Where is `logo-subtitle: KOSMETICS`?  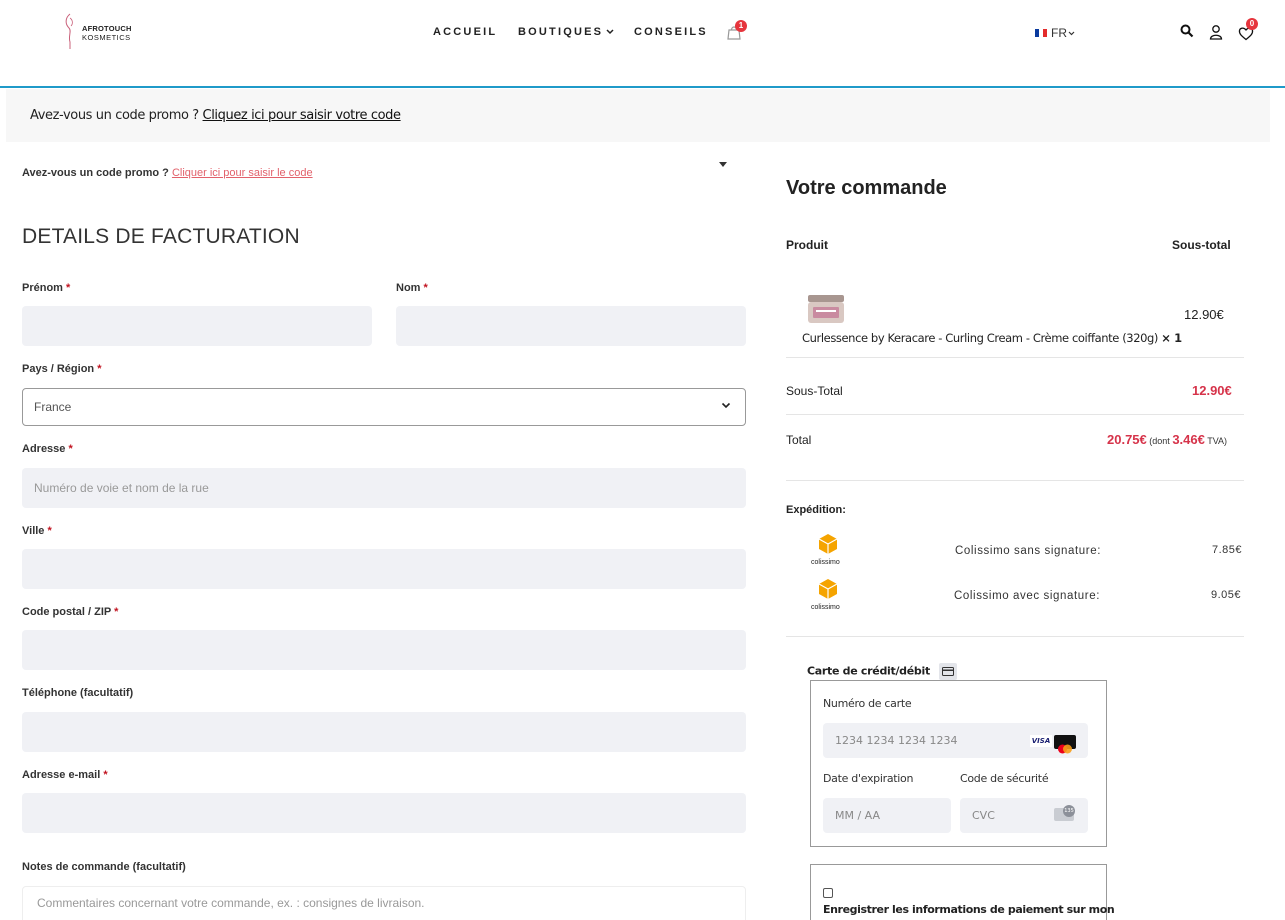
logo-subtitle: KOSMETICS is located at coordinates (106, 37).